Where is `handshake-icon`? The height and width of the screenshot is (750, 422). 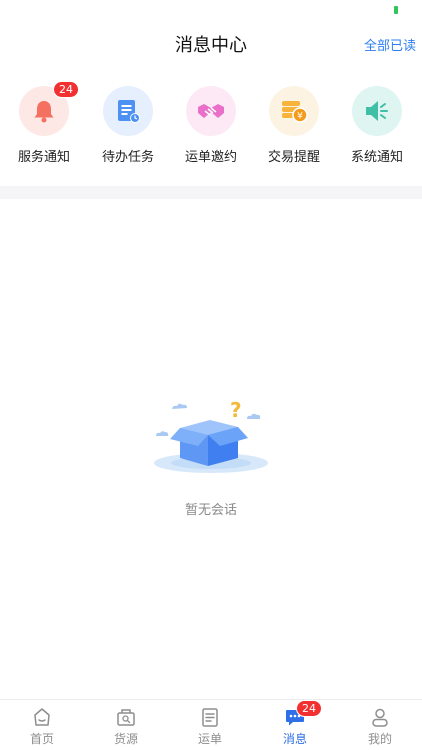 handshake-icon is located at coordinates (211, 111).